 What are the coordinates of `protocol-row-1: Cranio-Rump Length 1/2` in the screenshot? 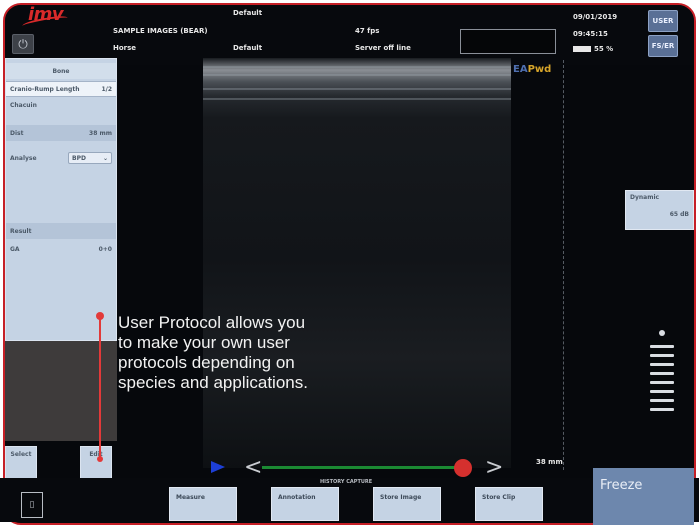 It's located at (61, 89).